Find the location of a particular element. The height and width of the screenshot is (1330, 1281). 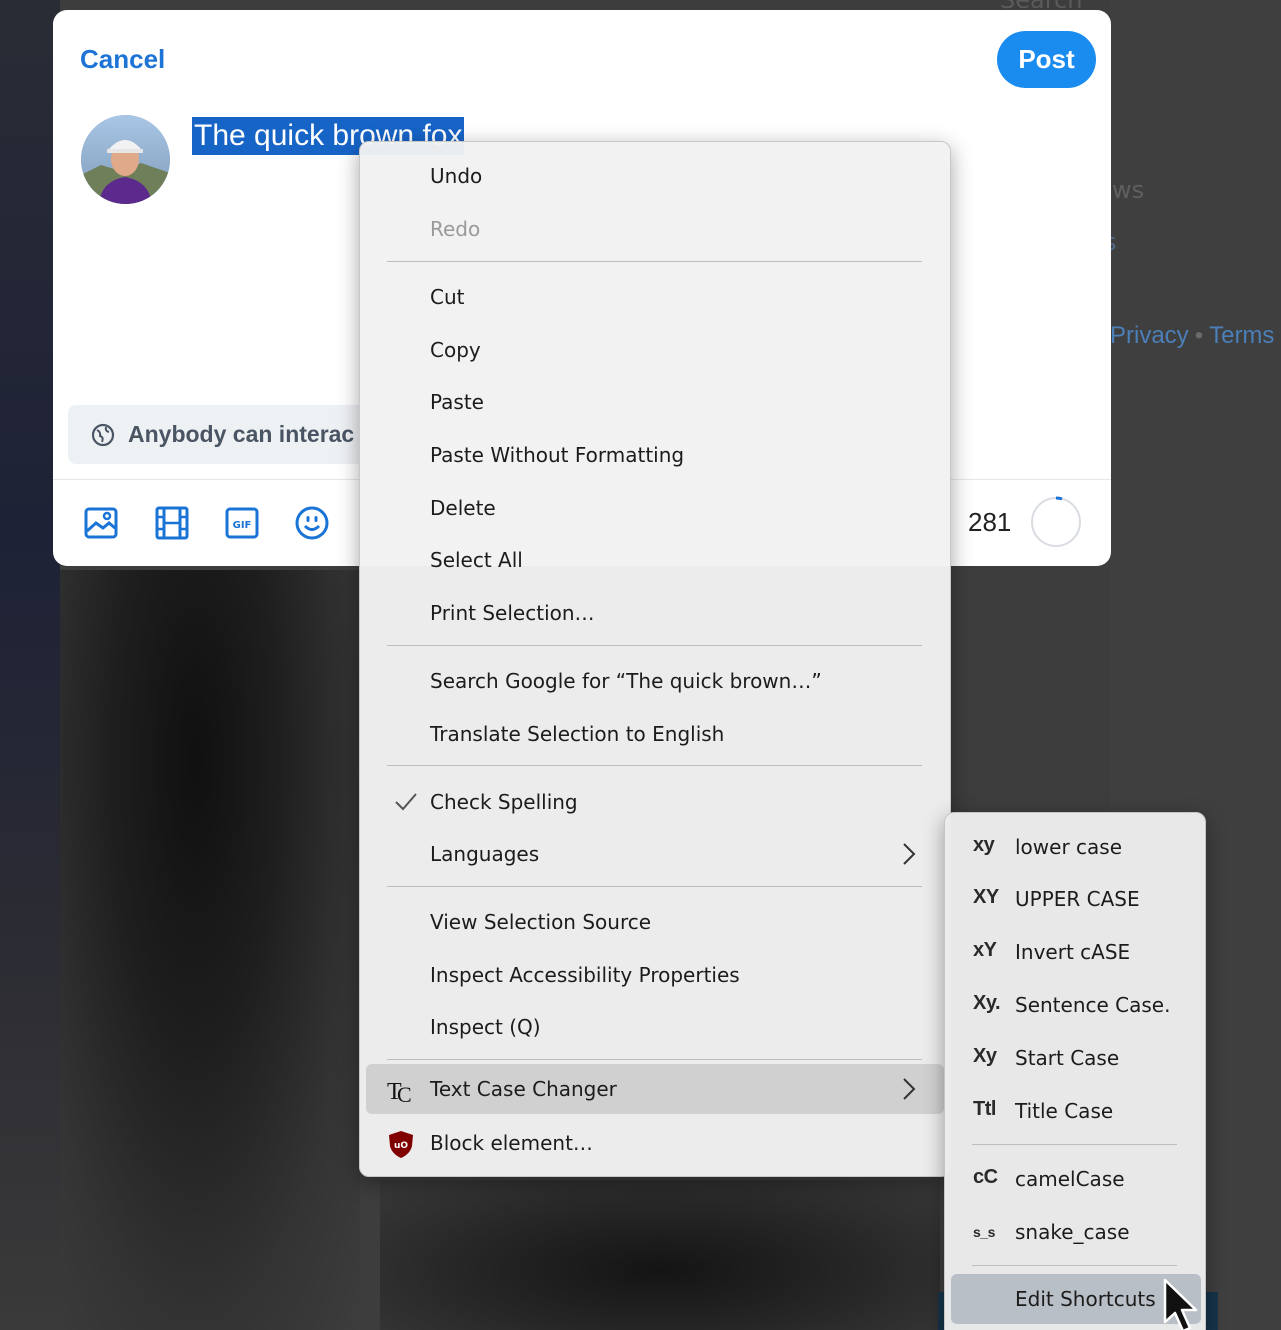

avatar is located at coordinates (125, 159).